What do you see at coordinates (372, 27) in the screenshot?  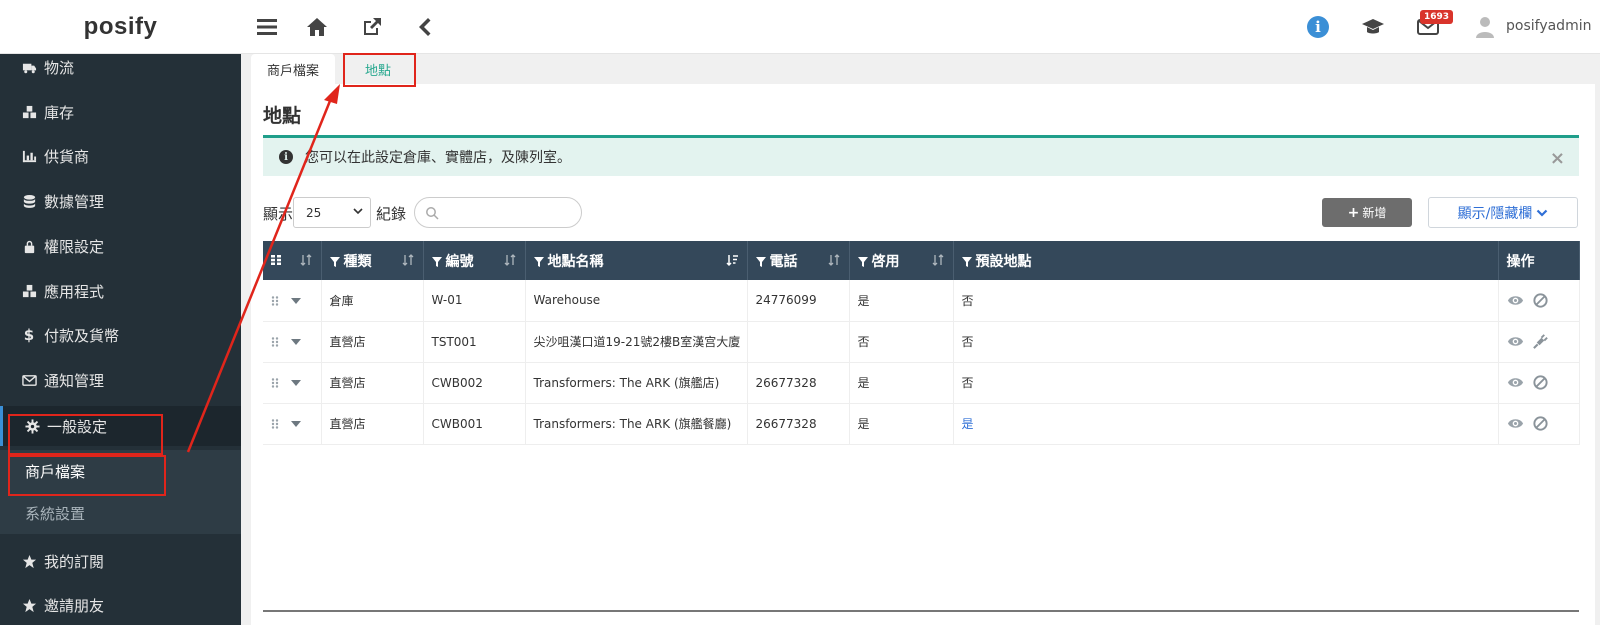 I see `external-link-icon` at bounding box center [372, 27].